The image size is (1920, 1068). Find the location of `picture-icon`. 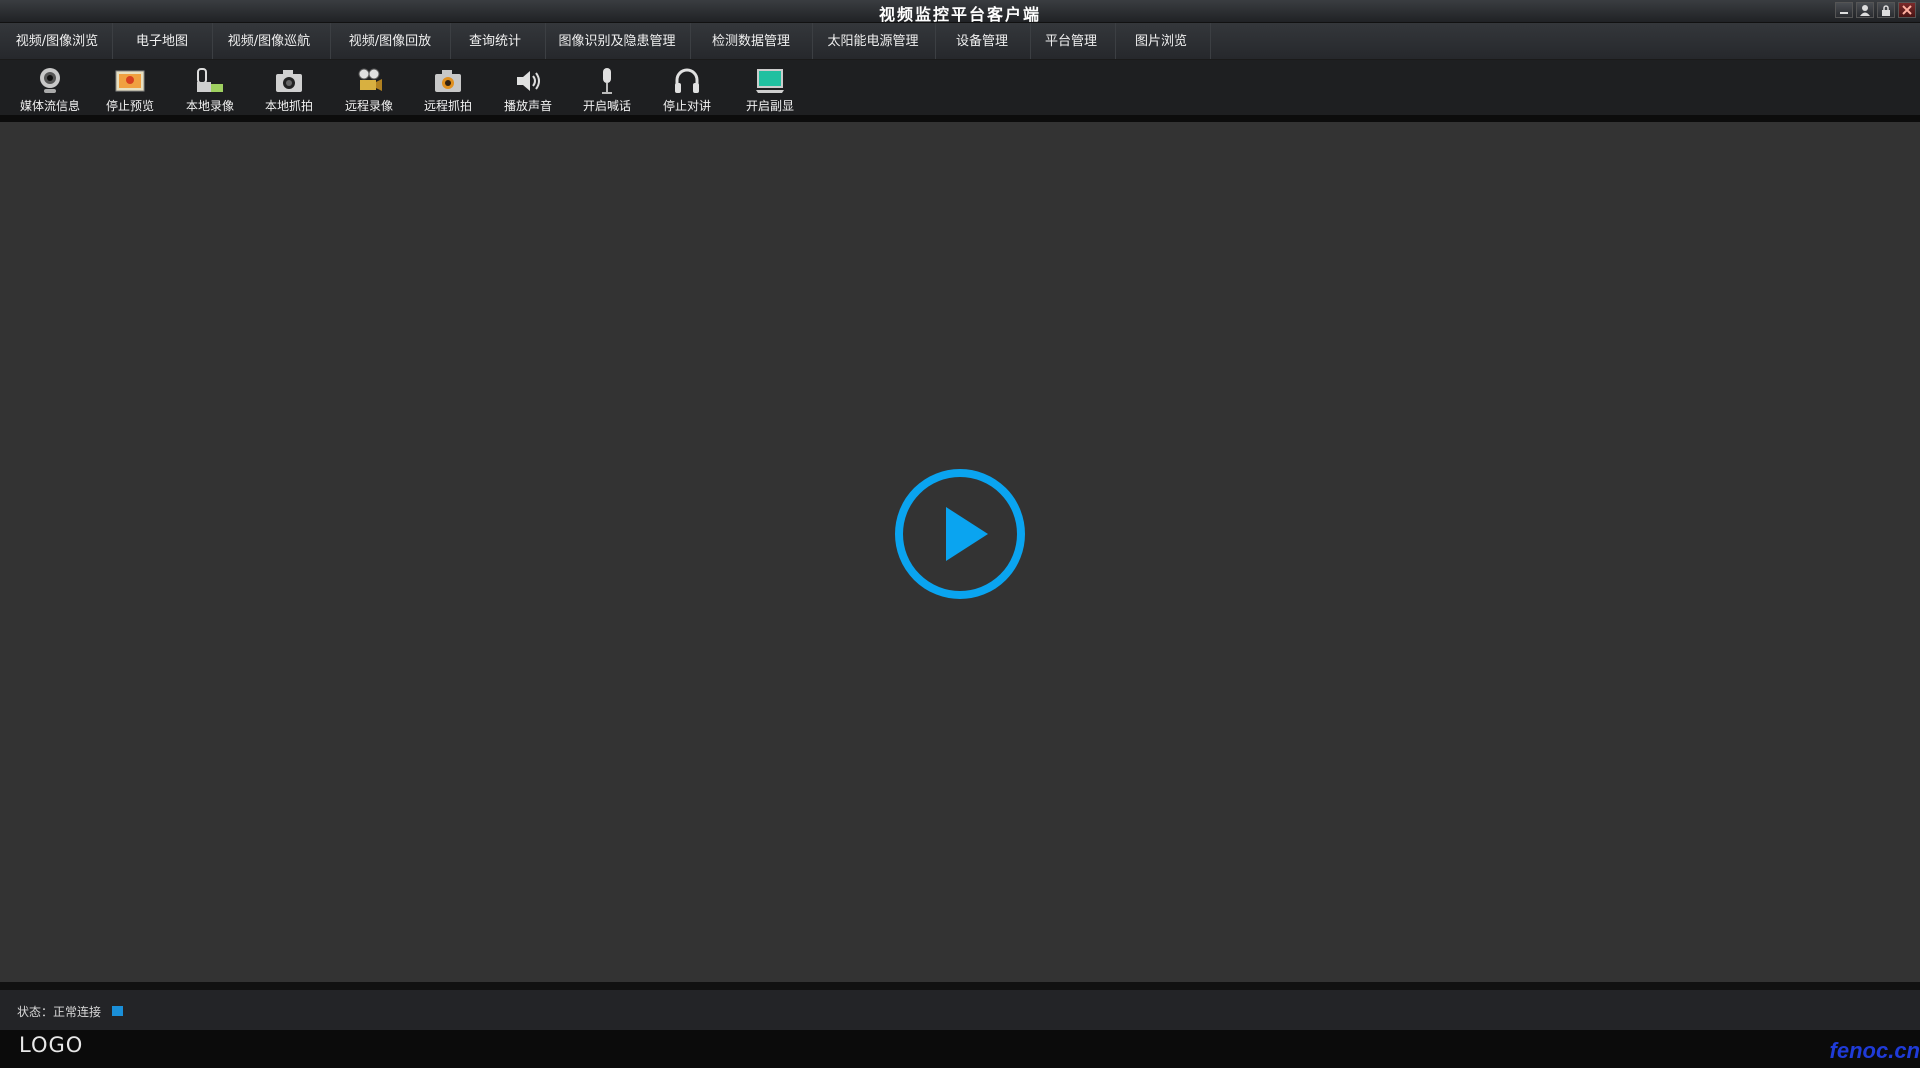

picture-icon is located at coordinates (130, 81).